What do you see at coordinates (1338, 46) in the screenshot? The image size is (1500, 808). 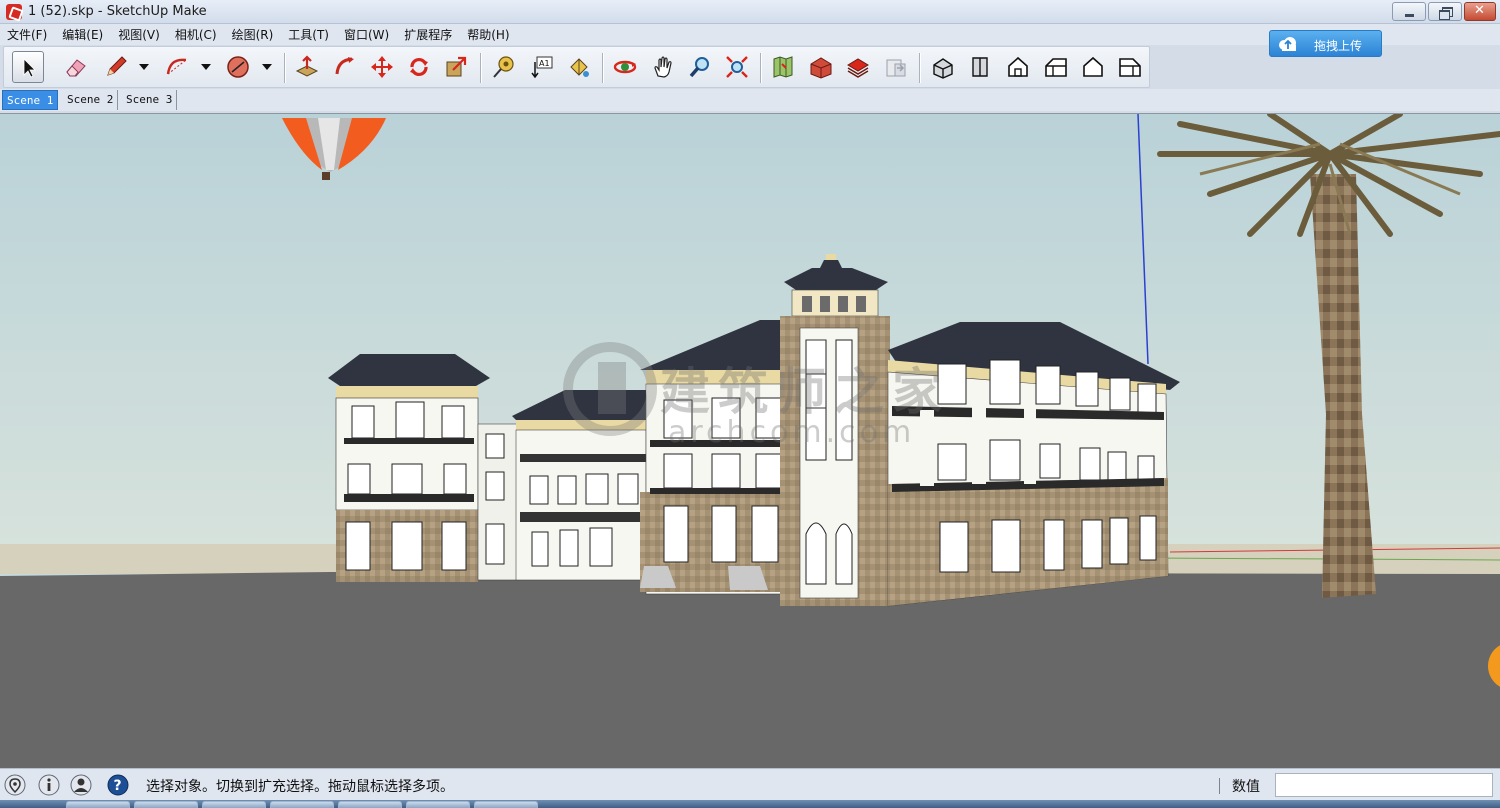 I see `upload-label: 拖拽上传` at bounding box center [1338, 46].